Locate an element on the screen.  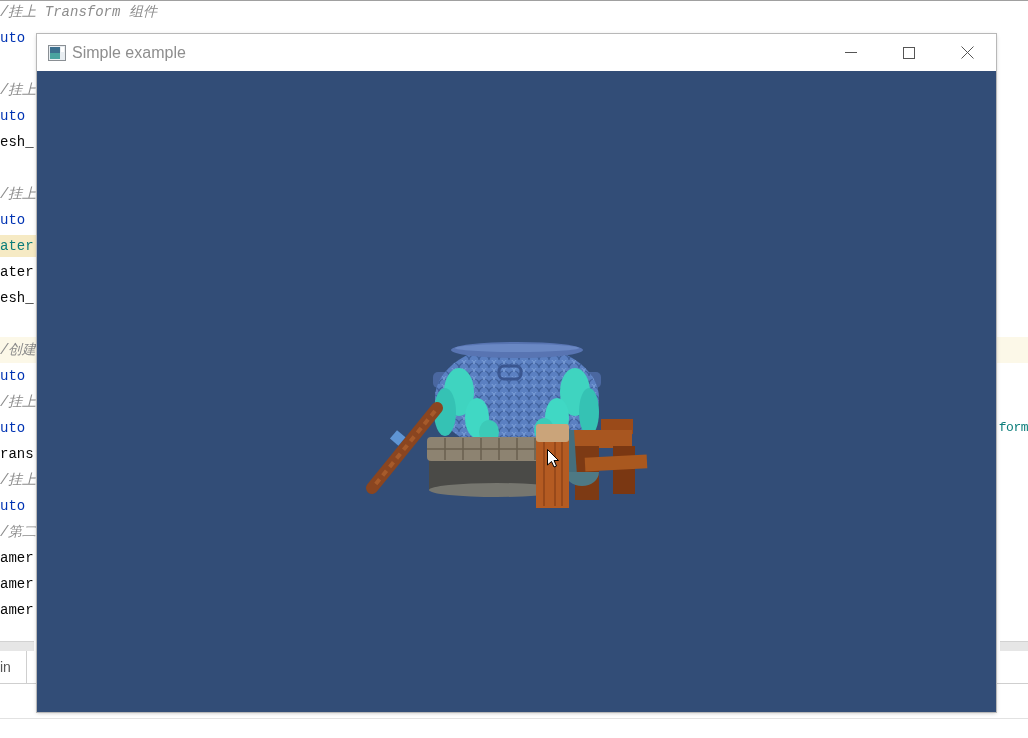
close-icon is located at coordinates (967, 52).